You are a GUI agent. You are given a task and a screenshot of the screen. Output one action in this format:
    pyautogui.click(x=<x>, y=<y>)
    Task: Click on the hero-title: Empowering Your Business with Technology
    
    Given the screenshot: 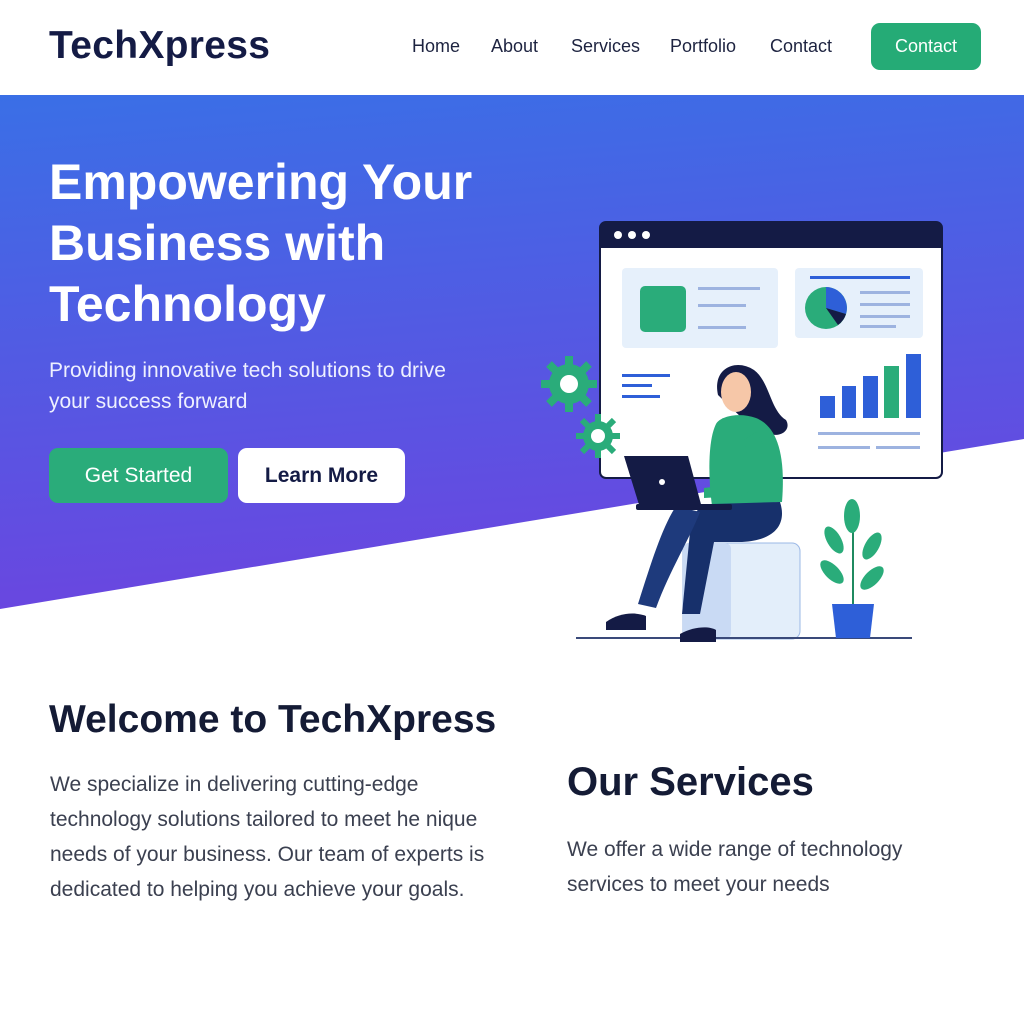 What is the action you would take?
    pyautogui.click(x=261, y=243)
    